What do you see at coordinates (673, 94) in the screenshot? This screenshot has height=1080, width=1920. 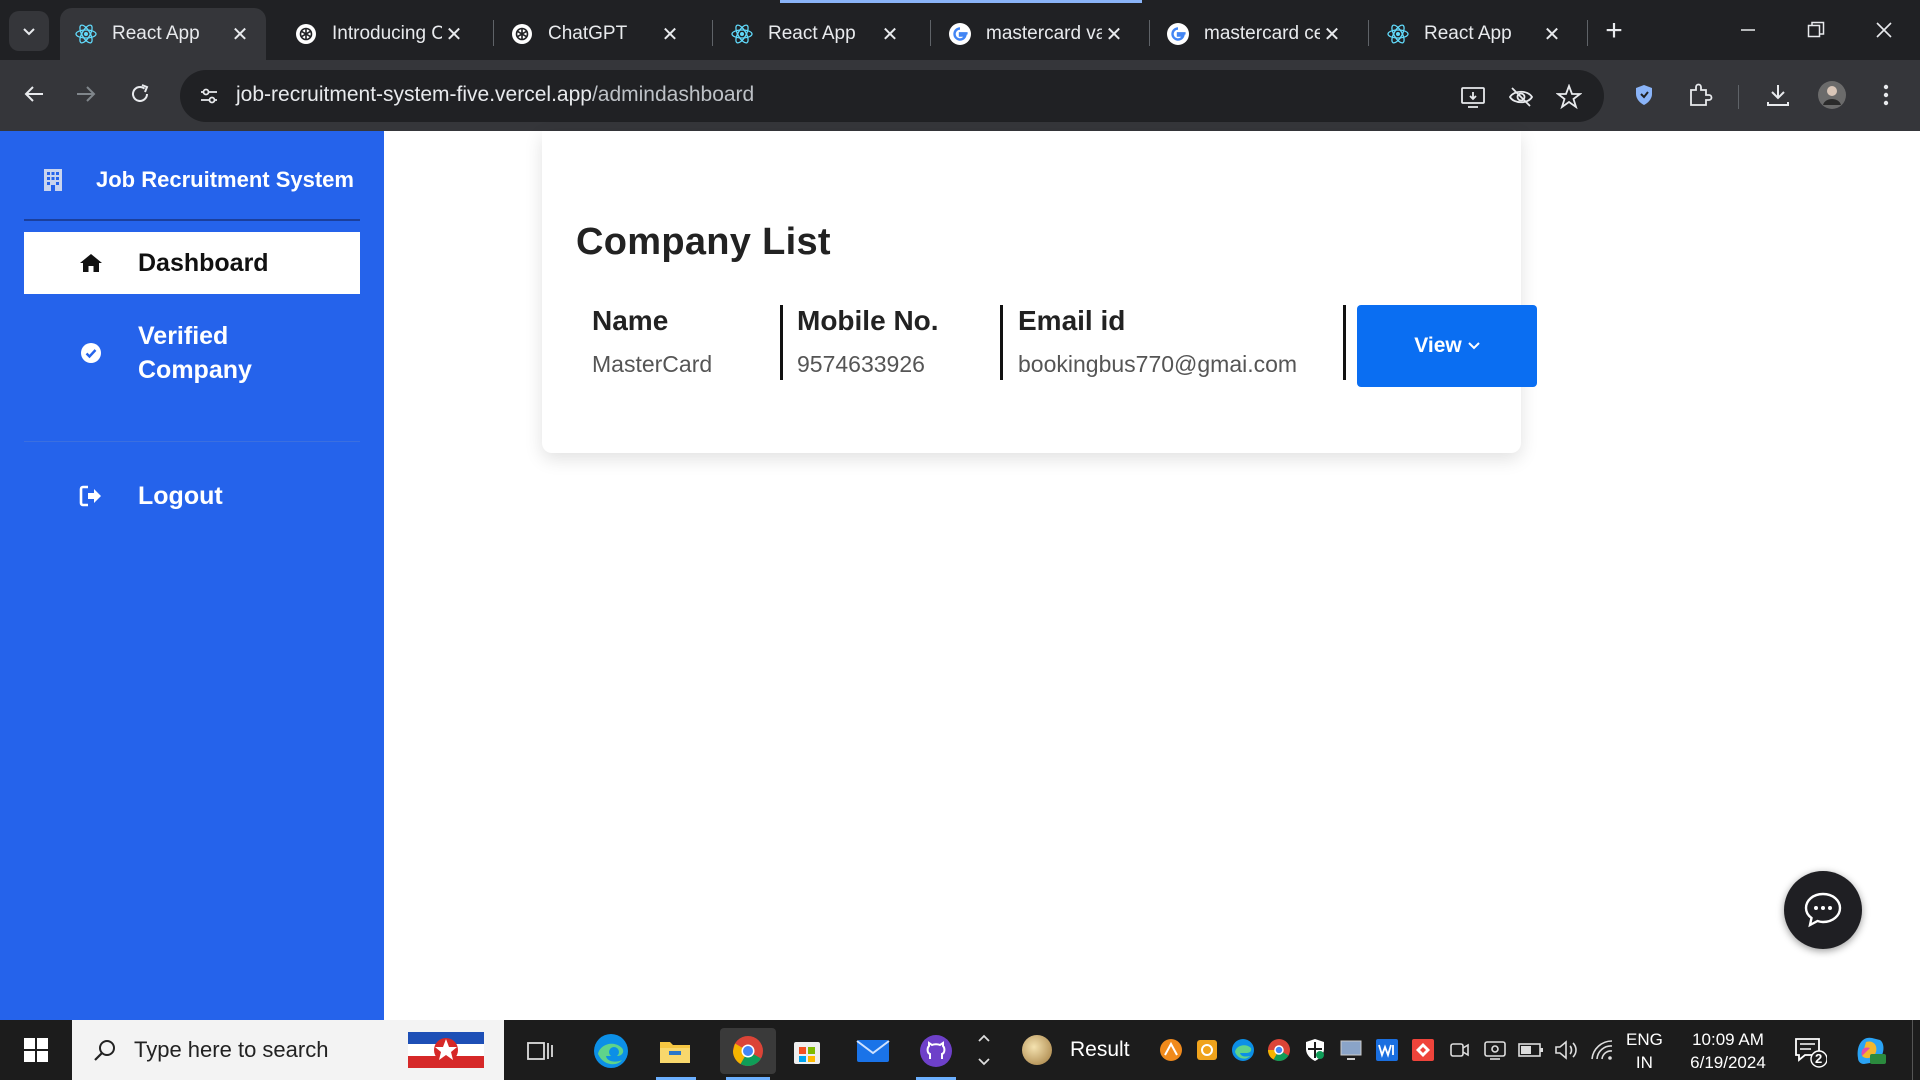 I see `url-path: /admindashboard` at bounding box center [673, 94].